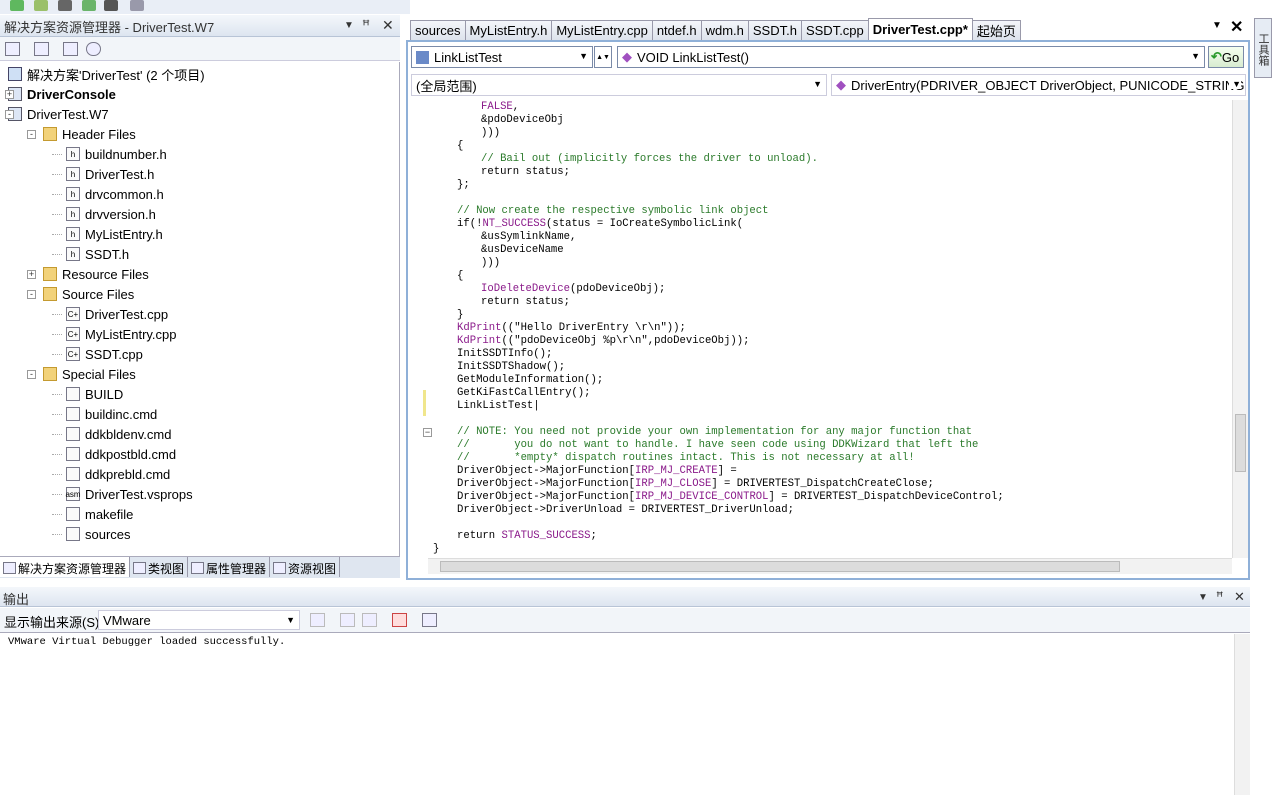 This screenshot has width=1272, height=795. I want to click on folder-open-icon, so click(50, 294).